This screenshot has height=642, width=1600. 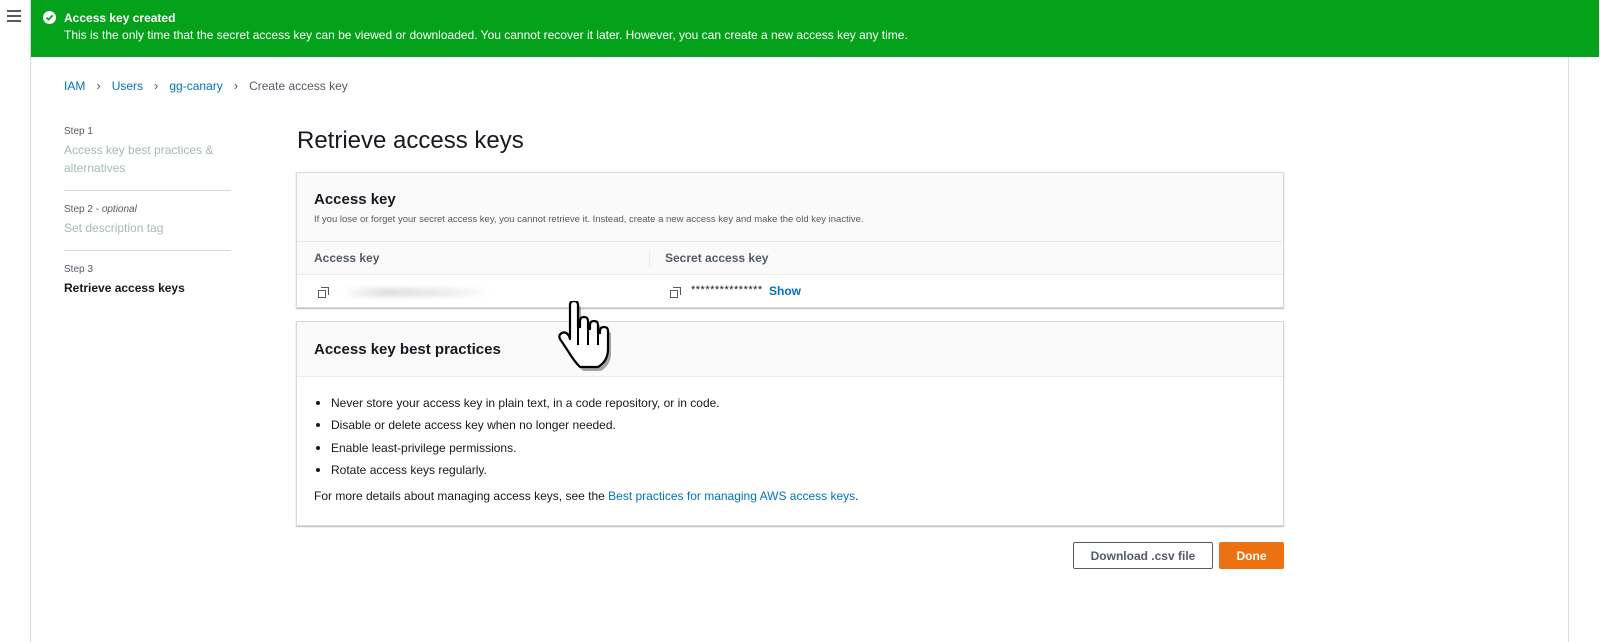 I want to click on check-circle-icon, so click(x=49, y=17).